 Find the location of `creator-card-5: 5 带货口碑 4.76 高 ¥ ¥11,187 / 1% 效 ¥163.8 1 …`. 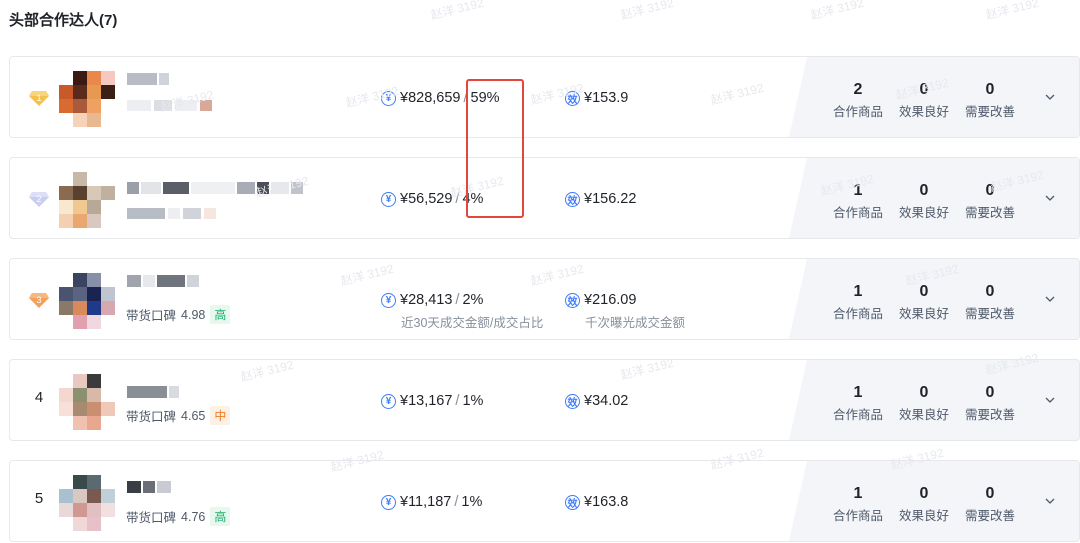

creator-card-5: 5 带货口碑 4.76 高 ¥ ¥11,187 / 1% 效 ¥163.8 1 … is located at coordinates (544, 501).